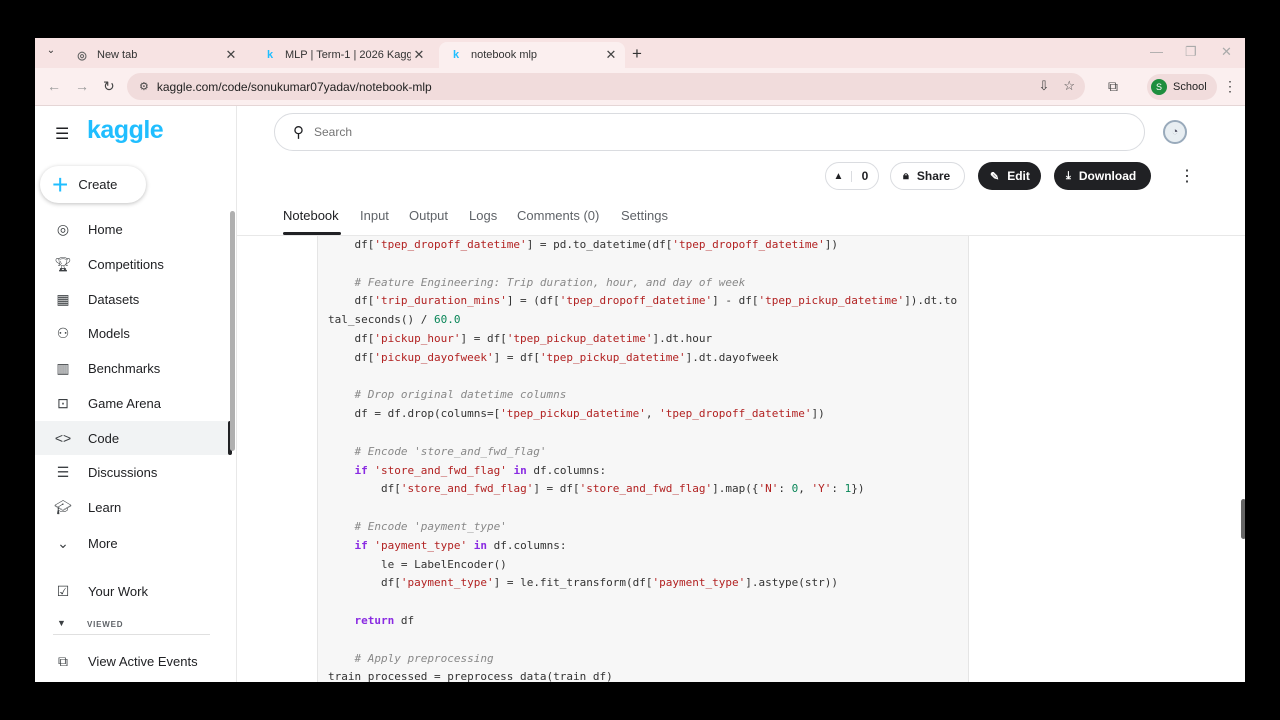 This screenshot has height=720, width=1280. Describe the element at coordinates (1113, 86) in the screenshot. I see `extensions-puzzle-icon: ⧉` at that location.